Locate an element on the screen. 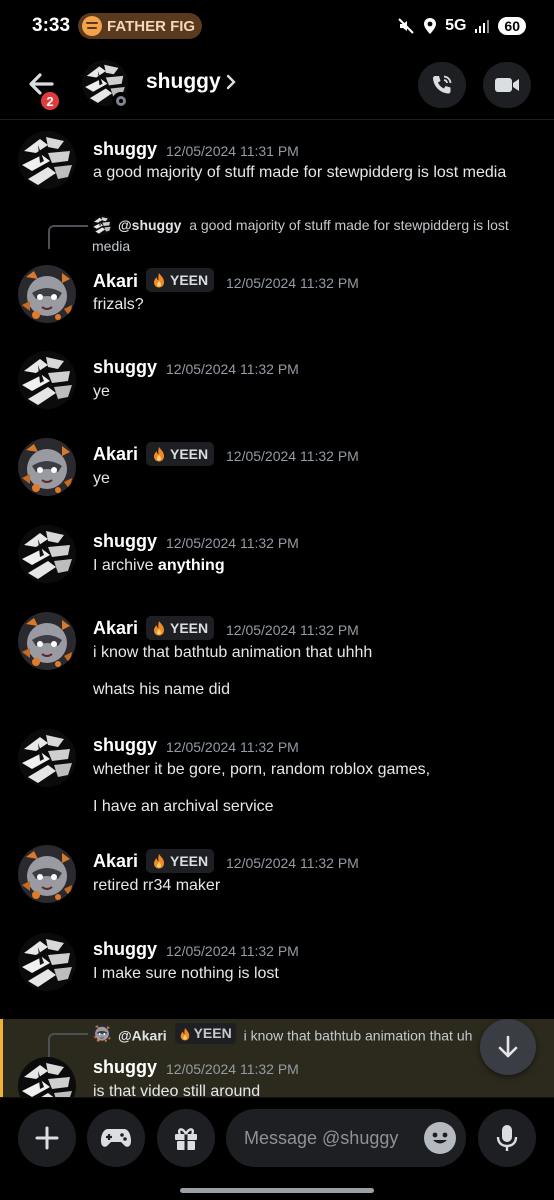  arrow-down-icon is located at coordinates (508, 1046).